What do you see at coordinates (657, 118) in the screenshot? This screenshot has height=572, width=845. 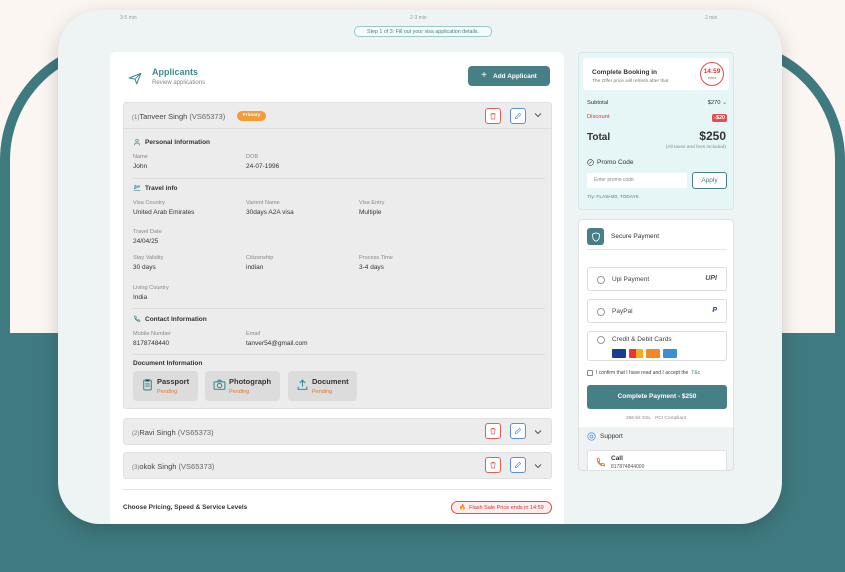 I see `discount-row: Discount -$20` at bounding box center [657, 118].